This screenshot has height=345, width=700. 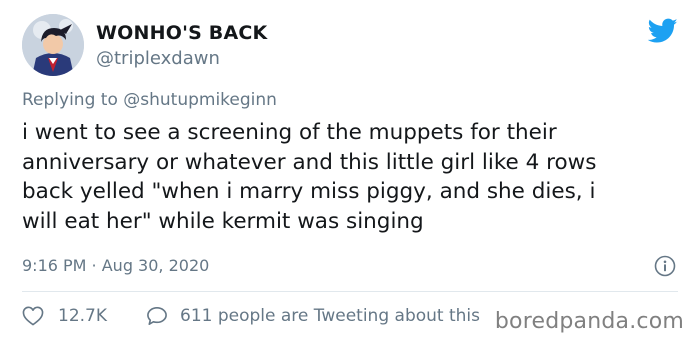 What do you see at coordinates (665, 266) in the screenshot?
I see `info-icon` at bounding box center [665, 266].